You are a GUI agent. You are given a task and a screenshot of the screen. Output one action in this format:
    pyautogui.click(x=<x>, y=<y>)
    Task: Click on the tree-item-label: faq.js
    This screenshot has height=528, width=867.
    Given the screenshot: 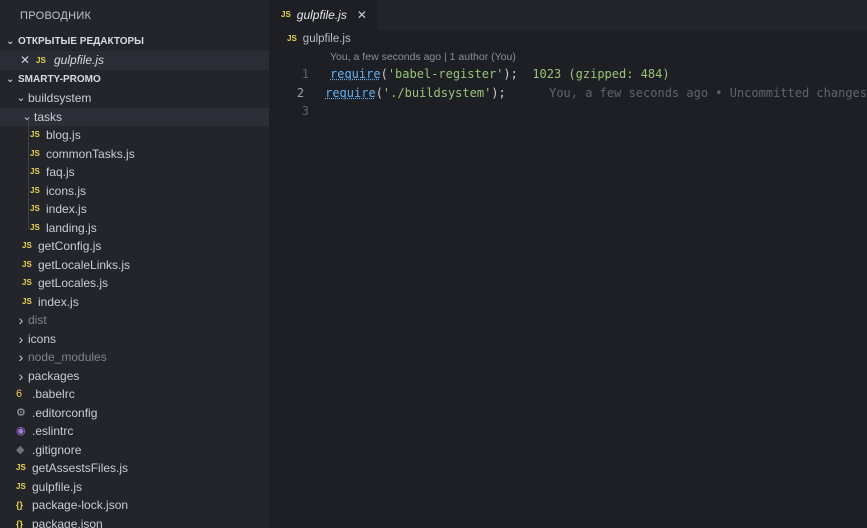 What is the action you would take?
    pyautogui.click(x=60, y=172)
    